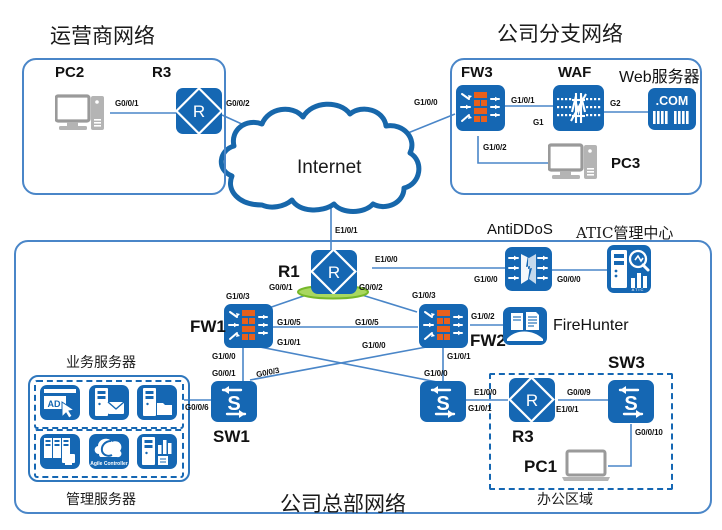 The image size is (722, 530). Describe the element at coordinates (443, 326) in the screenshot. I see `fw2-device` at that location.